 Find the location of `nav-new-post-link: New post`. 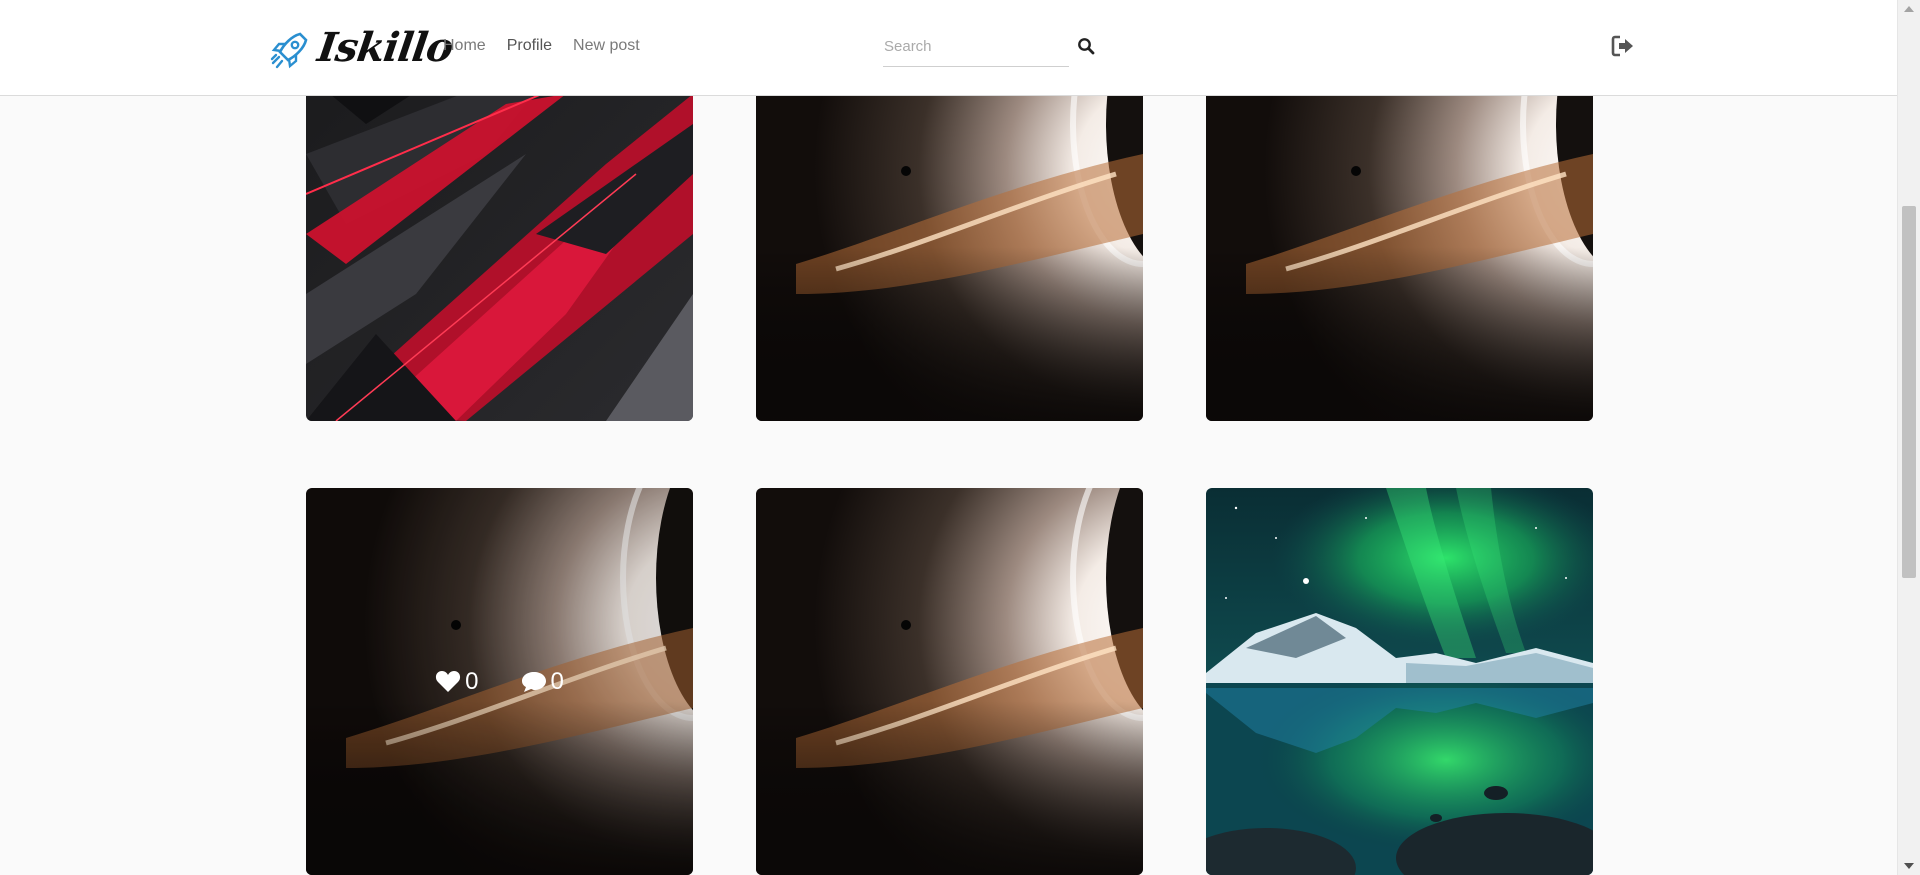

nav-new-post-link: New post is located at coordinates (606, 46).